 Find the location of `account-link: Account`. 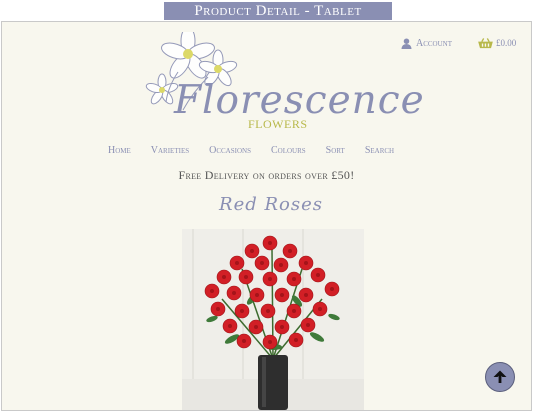

account-link: Account is located at coordinates (426, 43).